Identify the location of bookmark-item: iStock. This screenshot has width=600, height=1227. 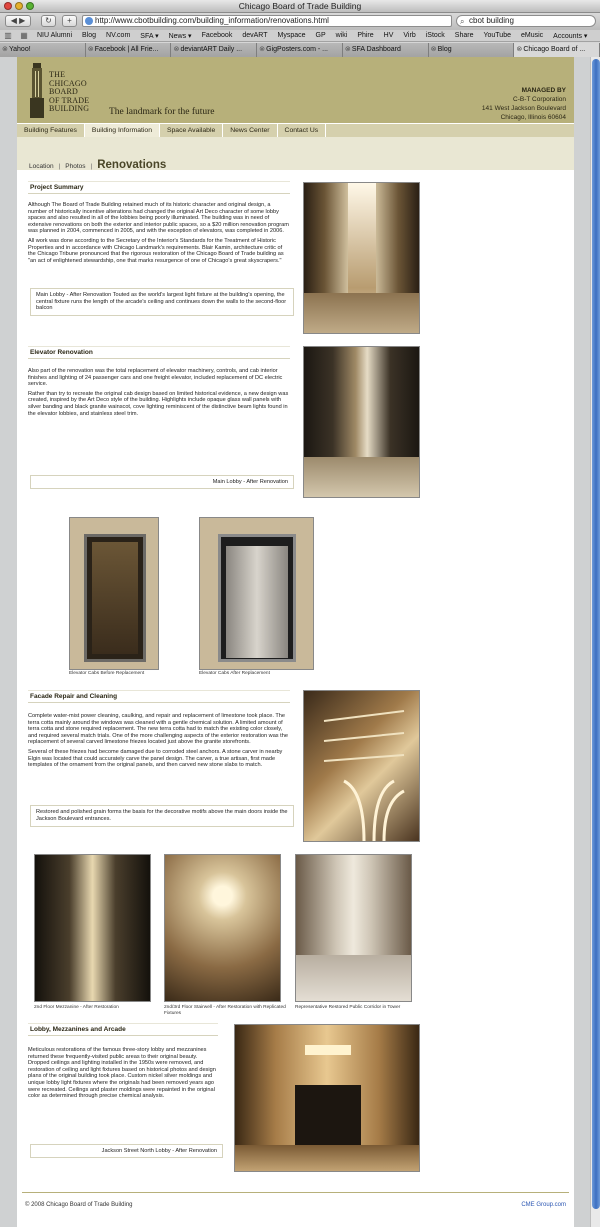
(435, 35).